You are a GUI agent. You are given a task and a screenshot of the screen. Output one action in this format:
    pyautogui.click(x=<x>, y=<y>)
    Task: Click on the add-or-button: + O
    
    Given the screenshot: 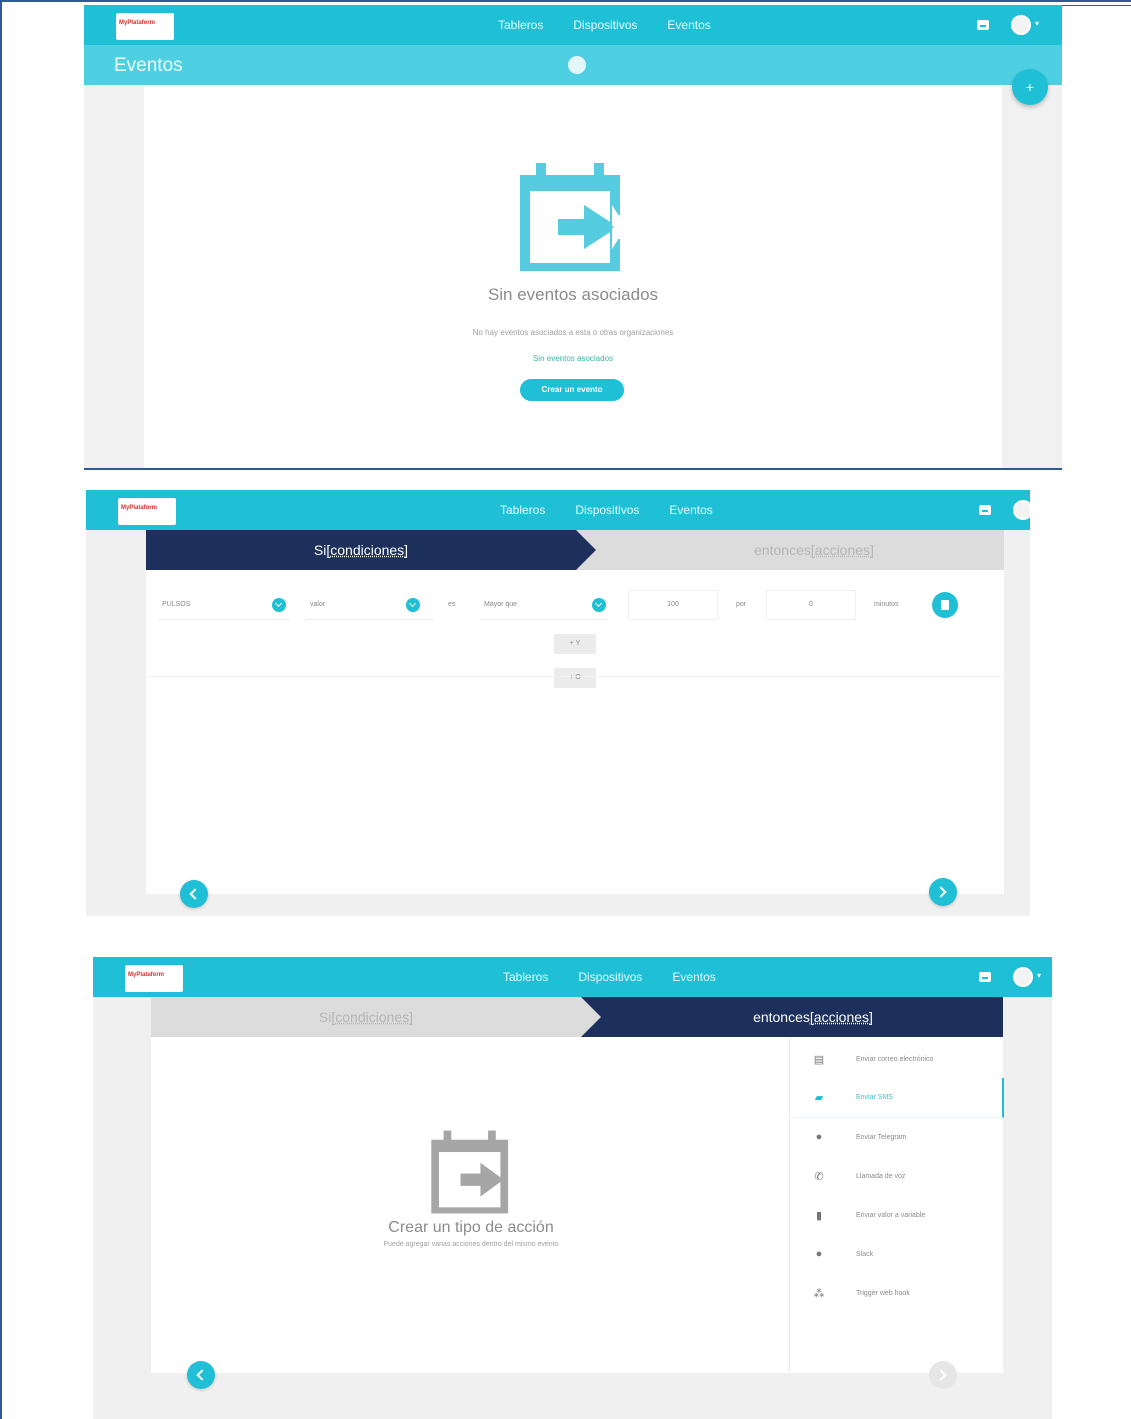 What is the action you would take?
    pyautogui.click(x=575, y=678)
    